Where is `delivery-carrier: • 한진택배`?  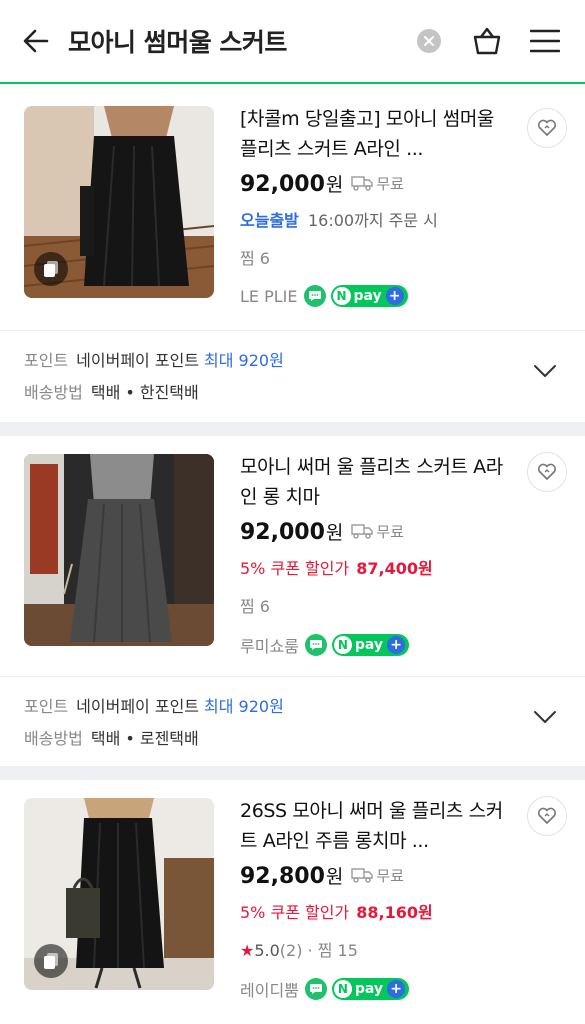
delivery-carrier: • 한진택배 is located at coordinates (162, 392).